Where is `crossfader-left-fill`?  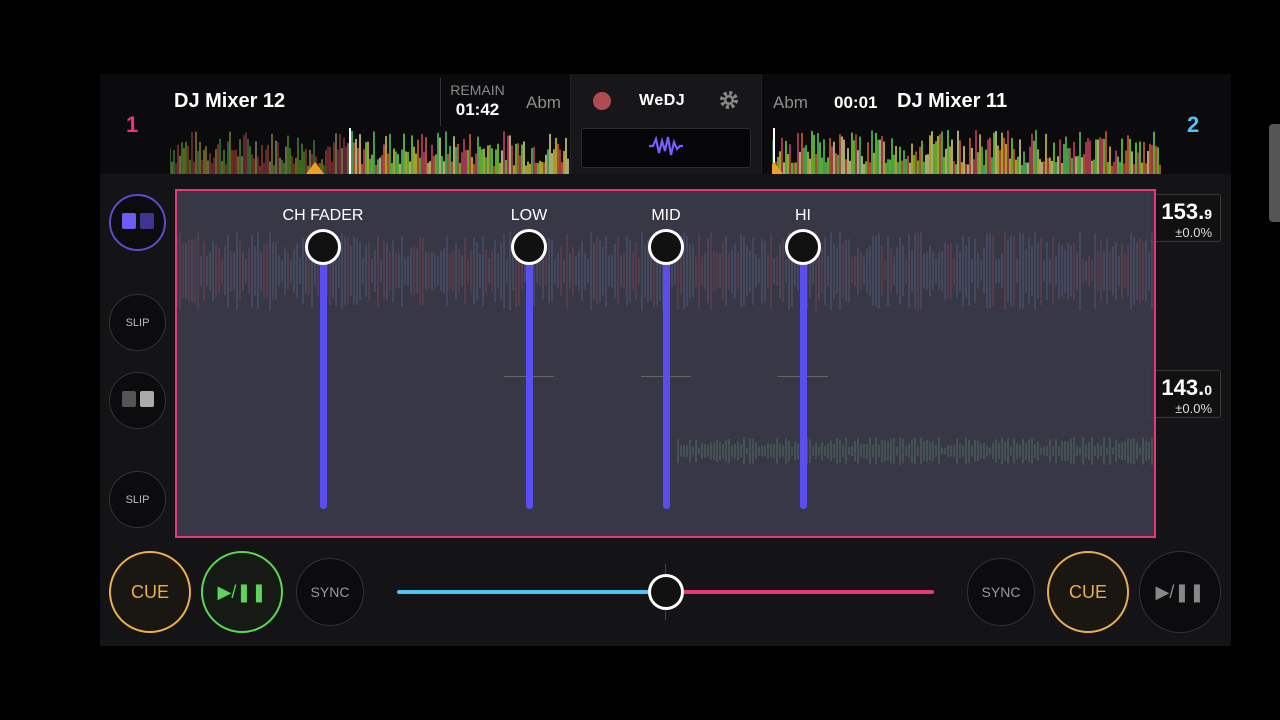 crossfader-left-fill is located at coordinates (531, 592).